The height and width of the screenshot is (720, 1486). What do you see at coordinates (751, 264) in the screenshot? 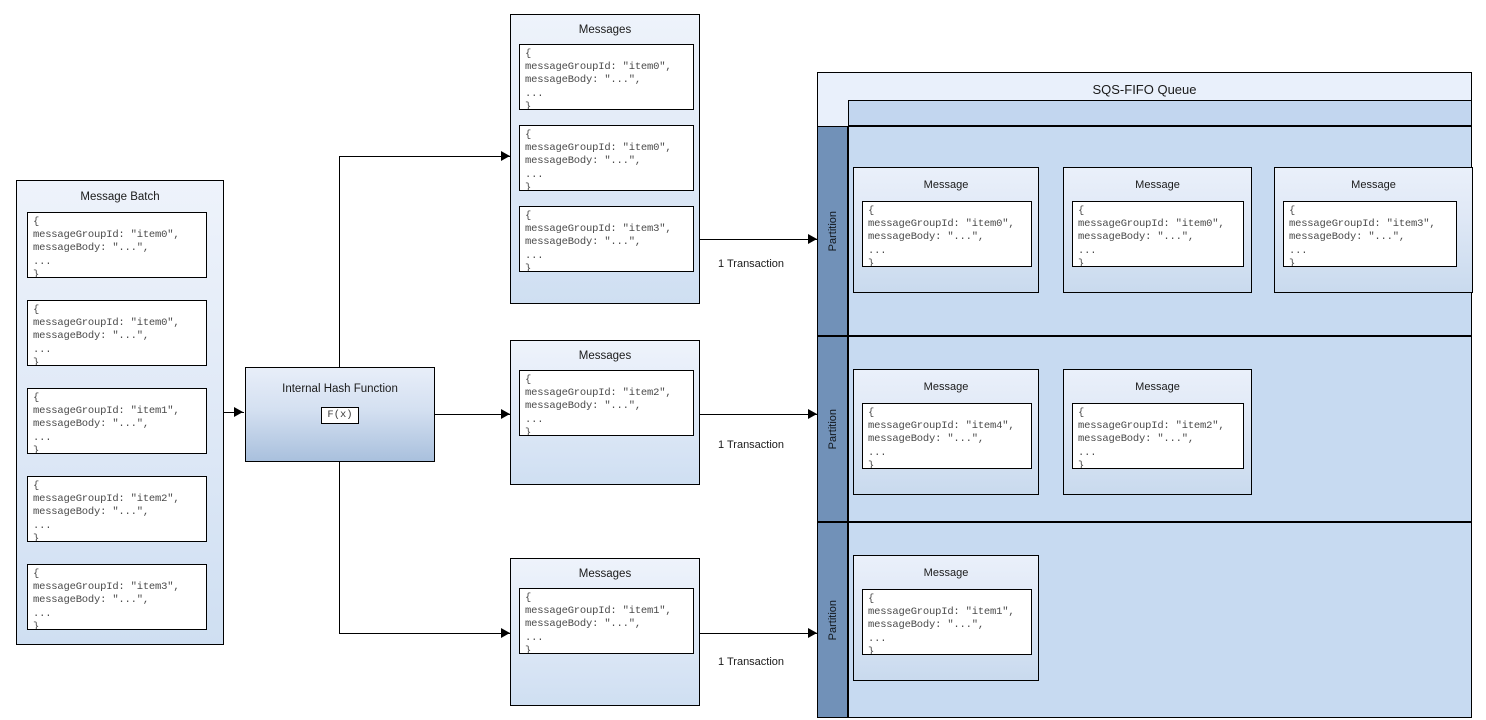
I see `transaction-label-1: 1 Transaction` at bounding box center [751, 264].